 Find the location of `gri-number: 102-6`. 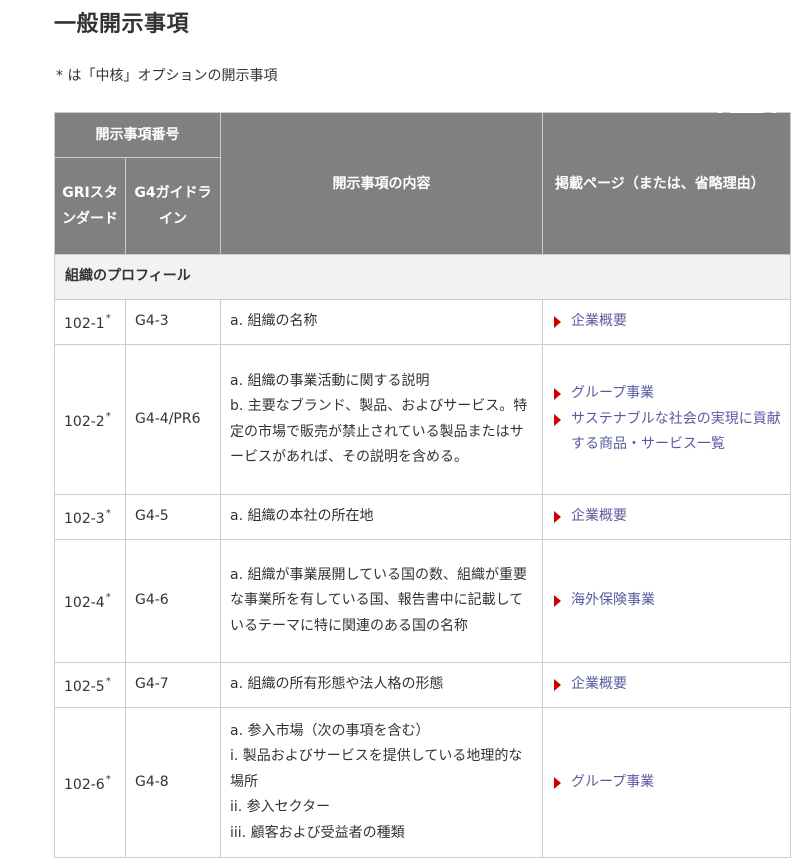

gri-number: 102-6 is located at coordinates (84, 784).